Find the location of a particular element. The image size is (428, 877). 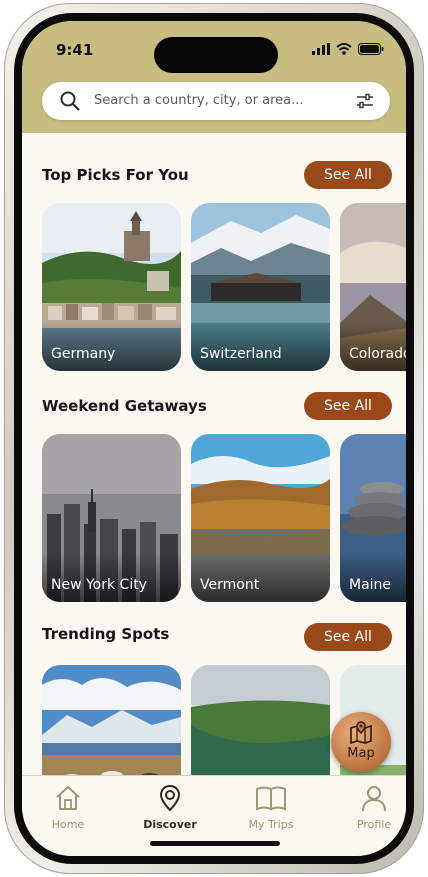

tab-home: Home is located at coordinates (68, 807).